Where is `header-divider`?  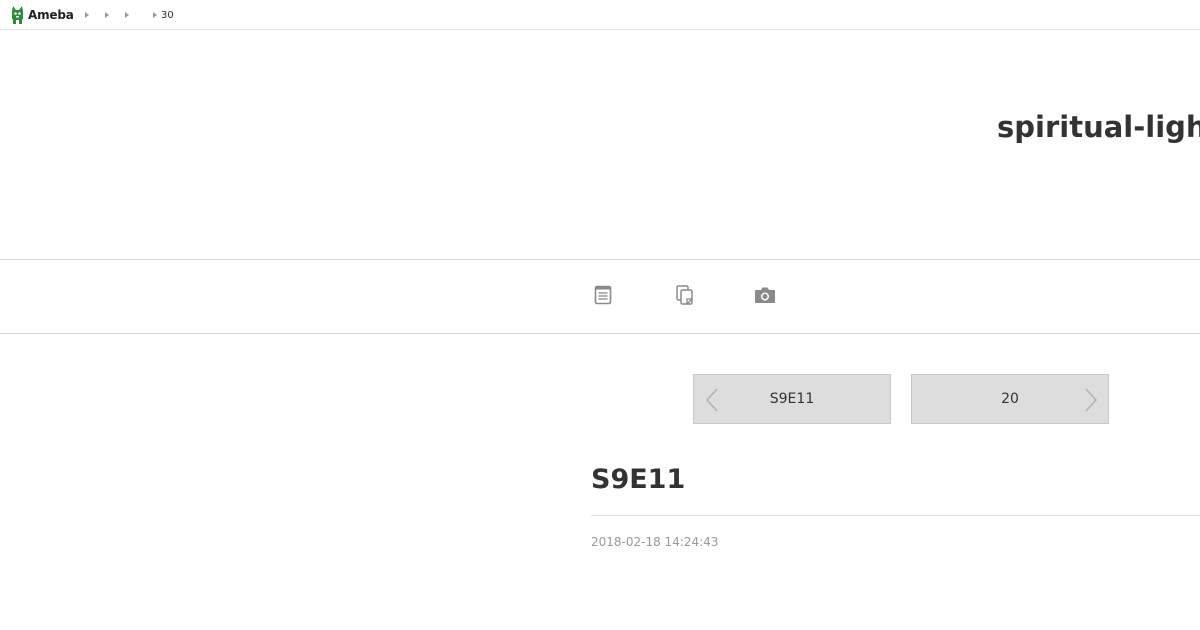
header-divider is located at coordinates (600, 259).